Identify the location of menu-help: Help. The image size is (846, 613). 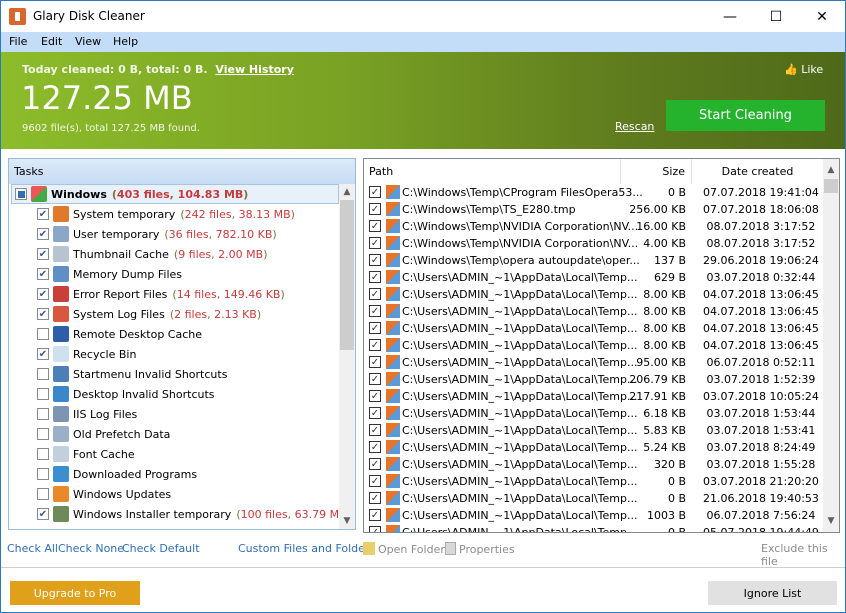
(125, 41).